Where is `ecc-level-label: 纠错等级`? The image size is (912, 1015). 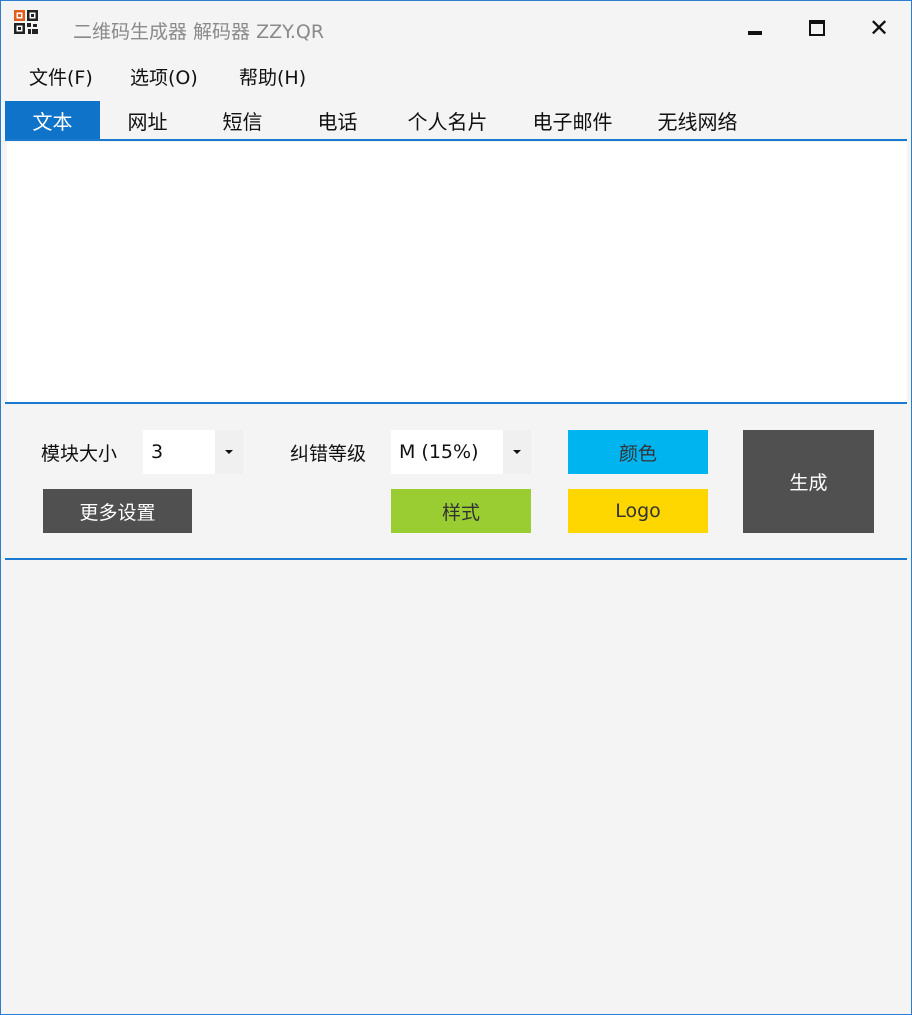
ecc-level-label: 纠错等级 is located at coordinates (328, 454).